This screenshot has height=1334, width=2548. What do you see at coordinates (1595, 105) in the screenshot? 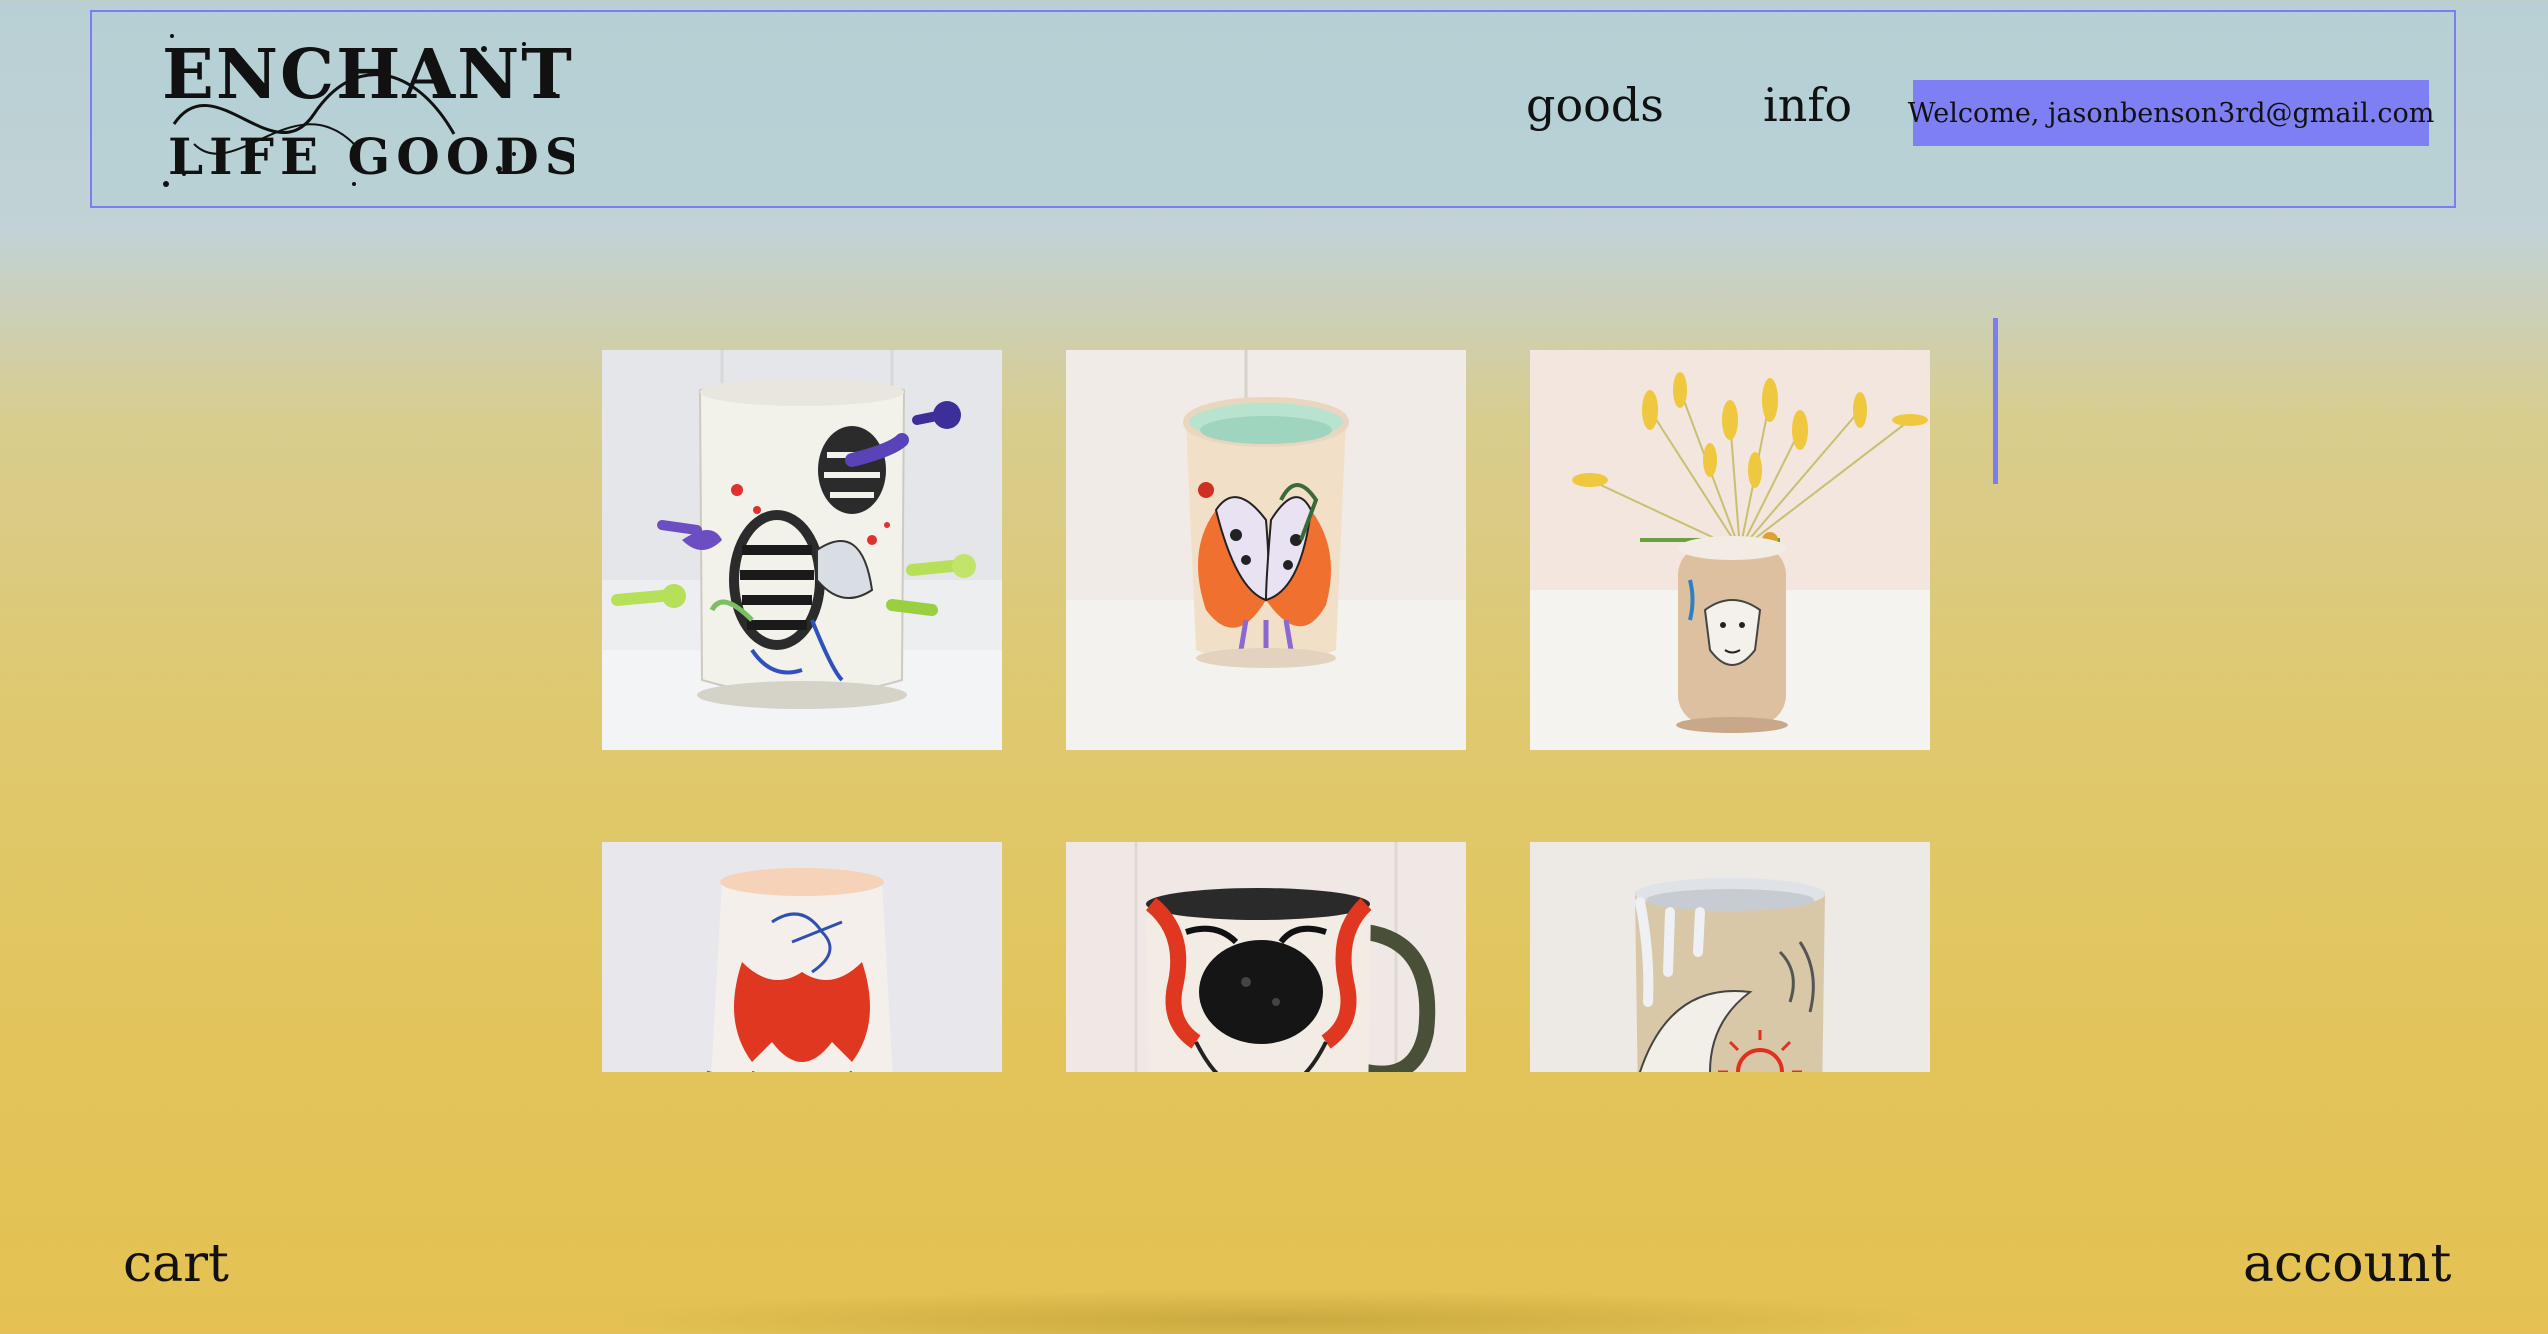
I see `nav-goods-link: goods` at bounding box center [1595, 105].